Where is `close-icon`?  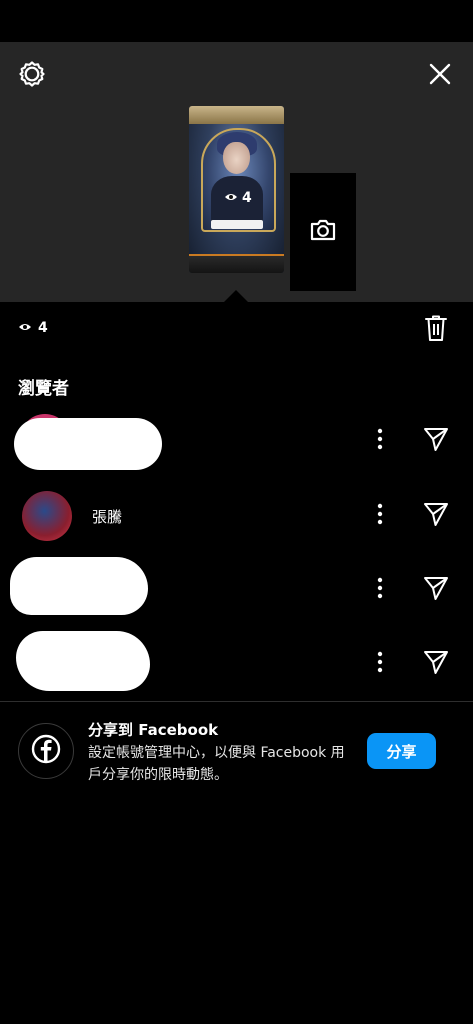
close-icon is located at coordinates (440, 76).